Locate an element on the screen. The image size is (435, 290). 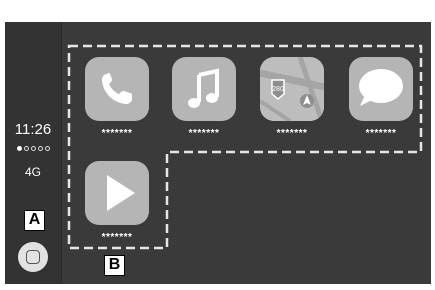
callout-b: B is located at coordinates (114, 265).